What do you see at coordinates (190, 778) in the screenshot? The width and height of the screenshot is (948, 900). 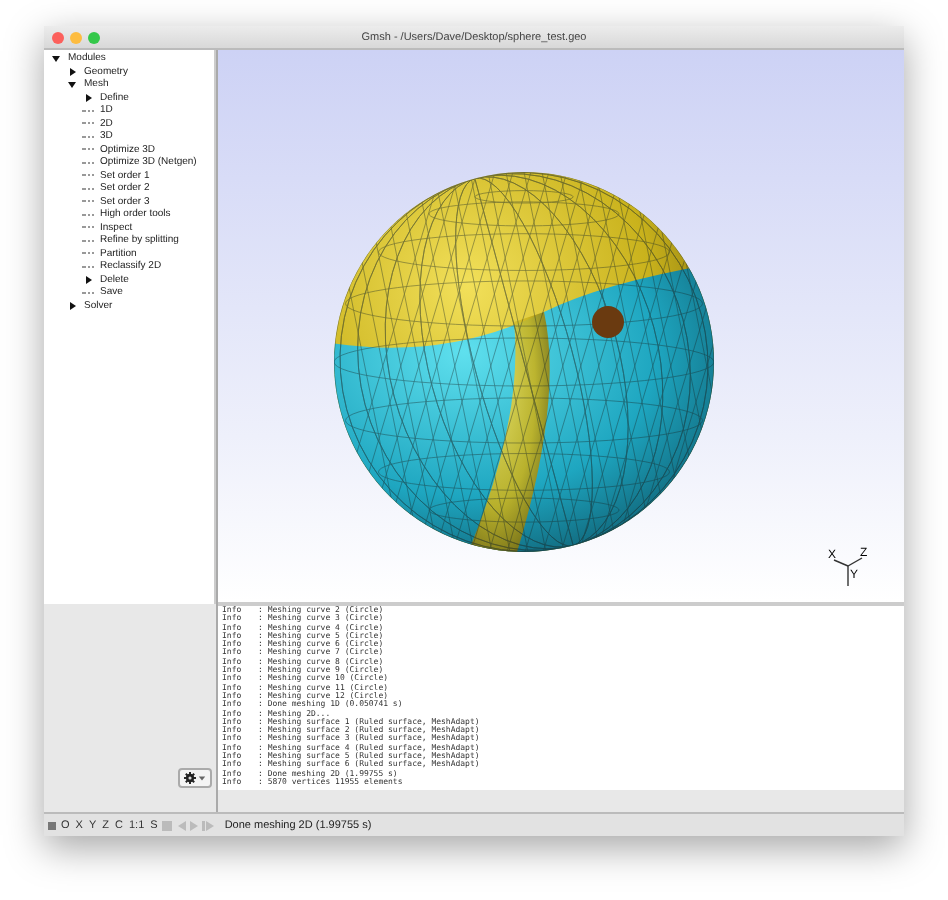 I see `gear-icon` at bounding box center [190, 778].